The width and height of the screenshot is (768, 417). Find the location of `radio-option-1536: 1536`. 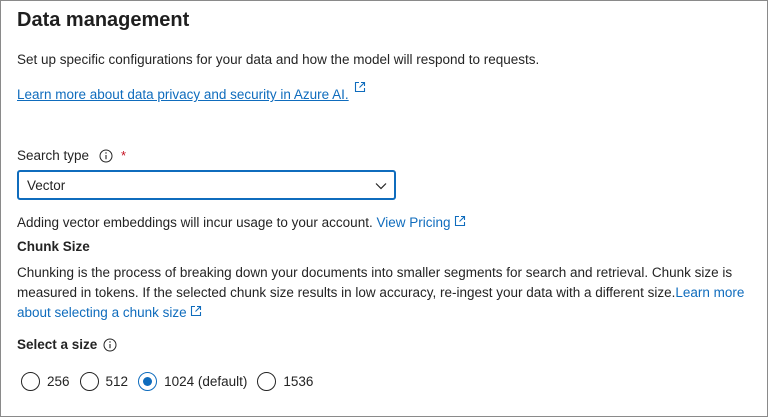

radio-option-1536: 1536 is located at coordinates (285, 381).